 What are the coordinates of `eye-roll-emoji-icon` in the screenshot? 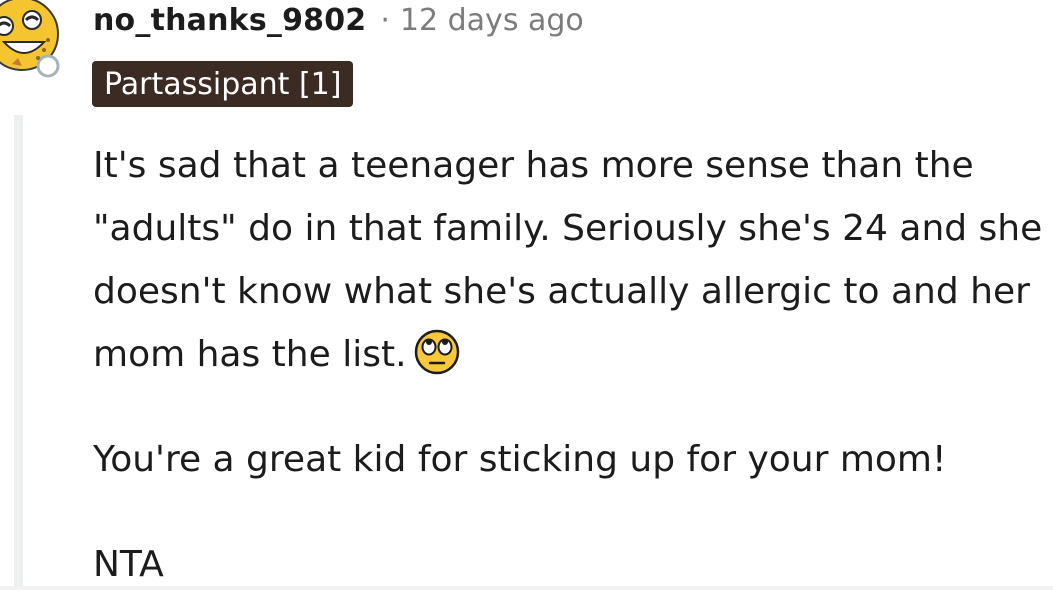 It's located at (437, 352).